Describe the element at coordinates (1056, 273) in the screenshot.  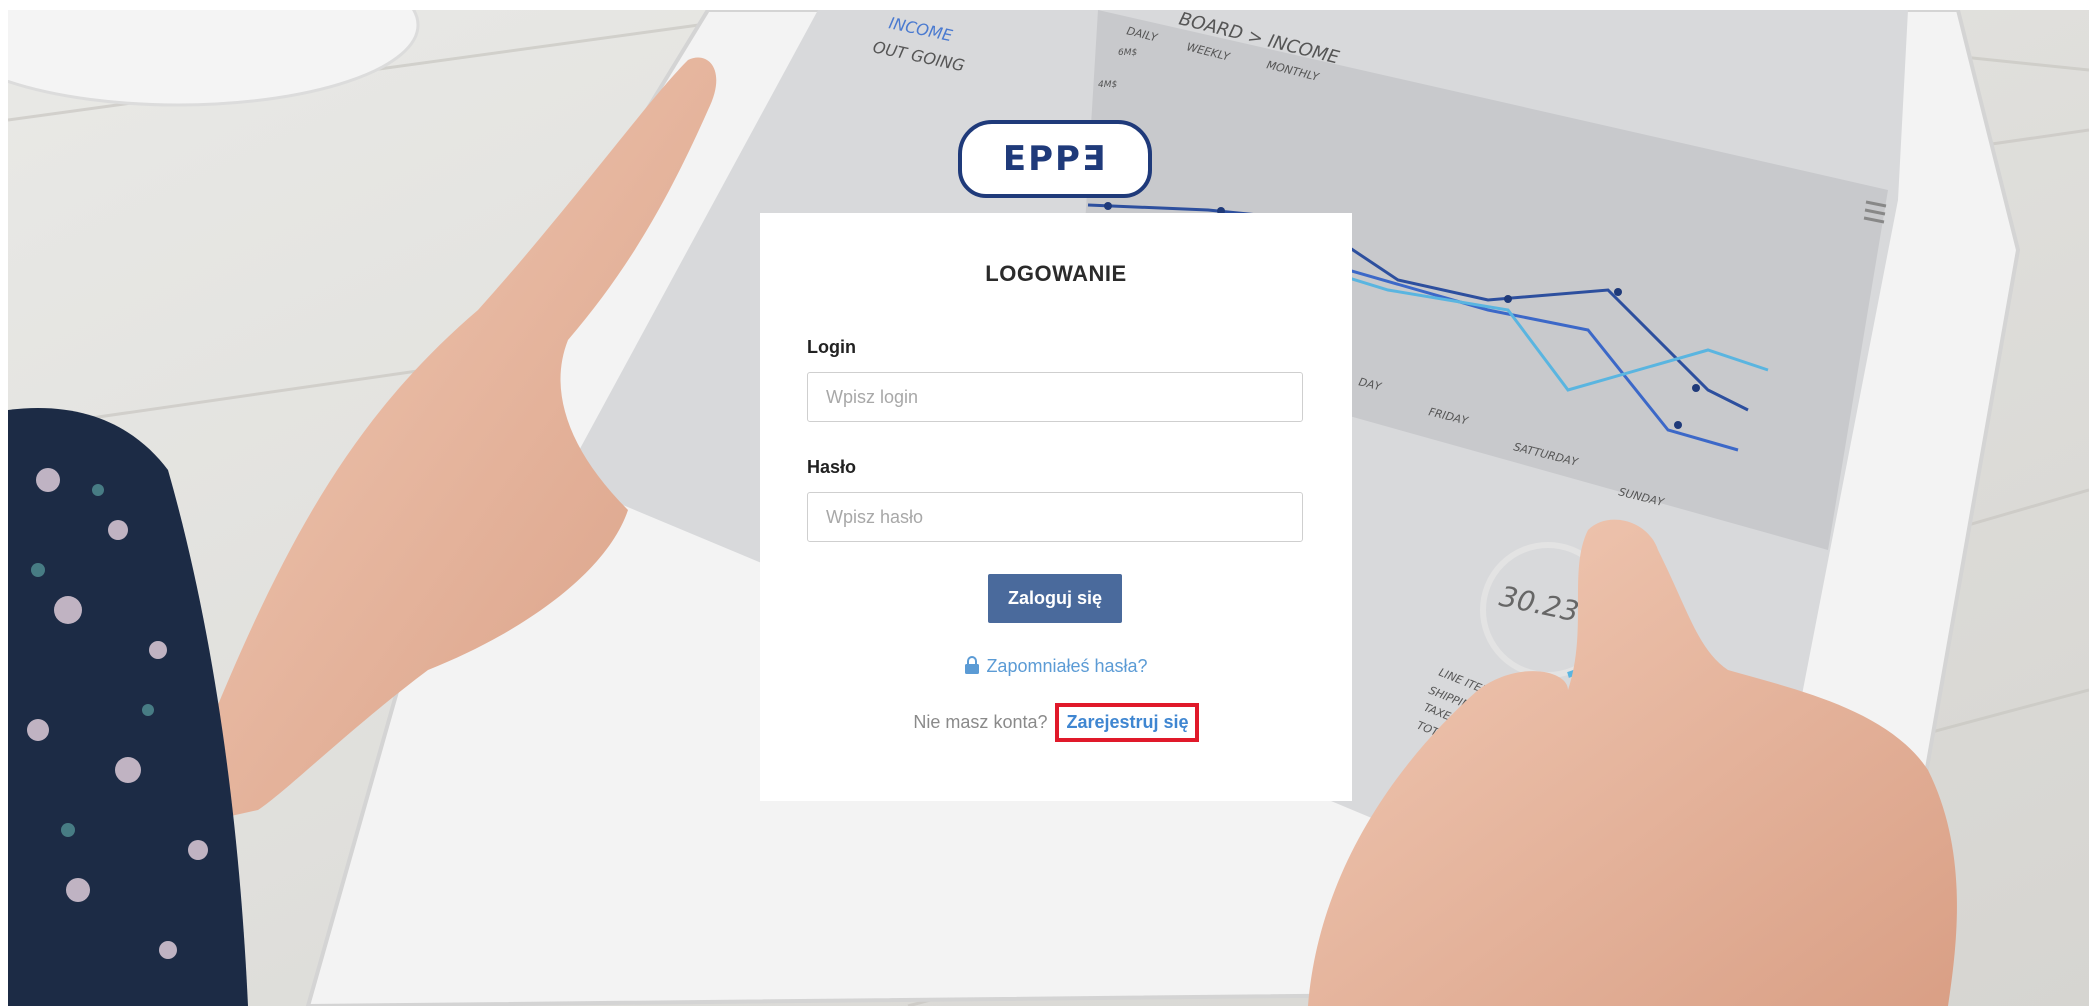
I see `login-title: LOGOWANIE` at that location.